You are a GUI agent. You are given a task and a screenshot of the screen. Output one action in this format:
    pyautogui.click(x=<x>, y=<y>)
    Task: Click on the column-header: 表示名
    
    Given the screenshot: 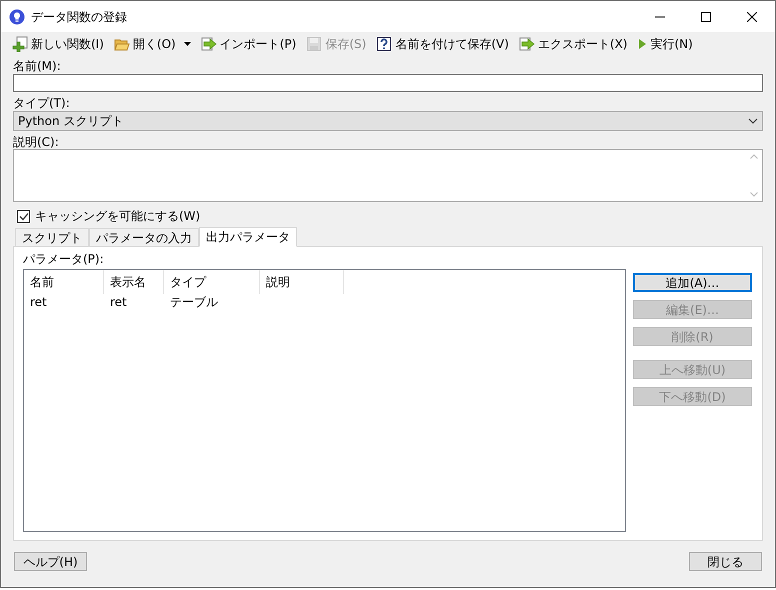 What is the action you would take?
    pyautogui.click(x=134, y=282)
    